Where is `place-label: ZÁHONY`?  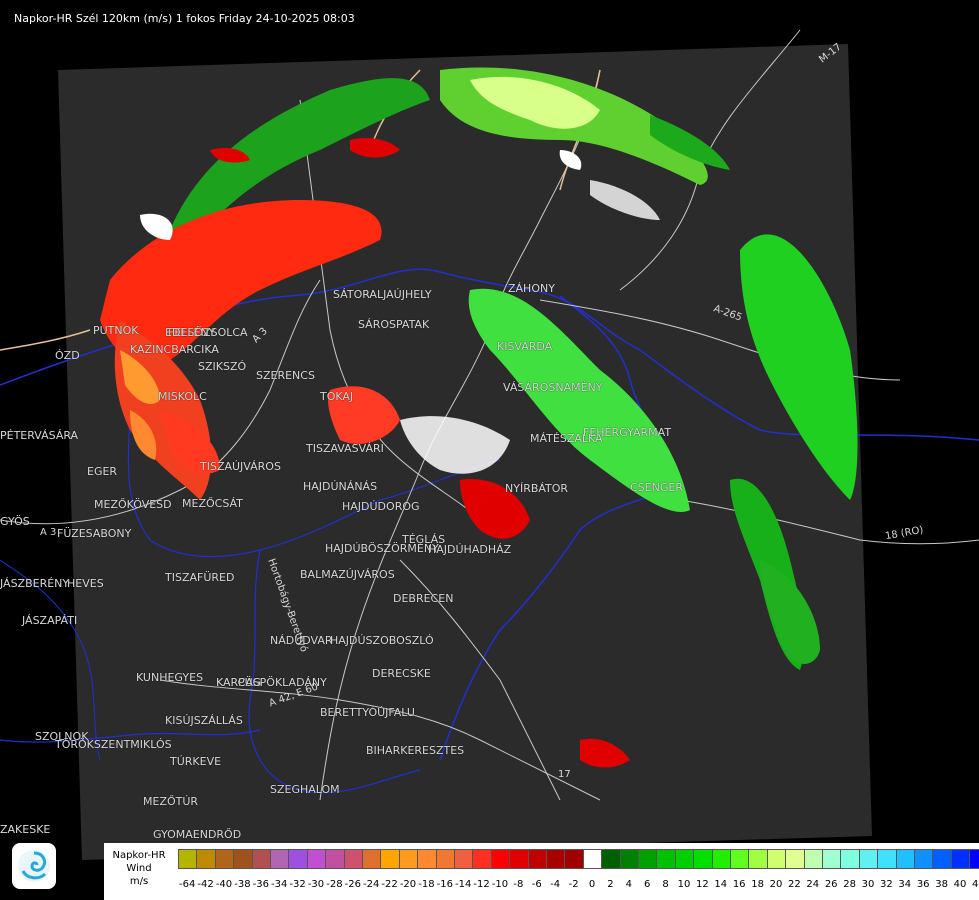 place-label: ZÁHONY is located at coordinates (531, 288).